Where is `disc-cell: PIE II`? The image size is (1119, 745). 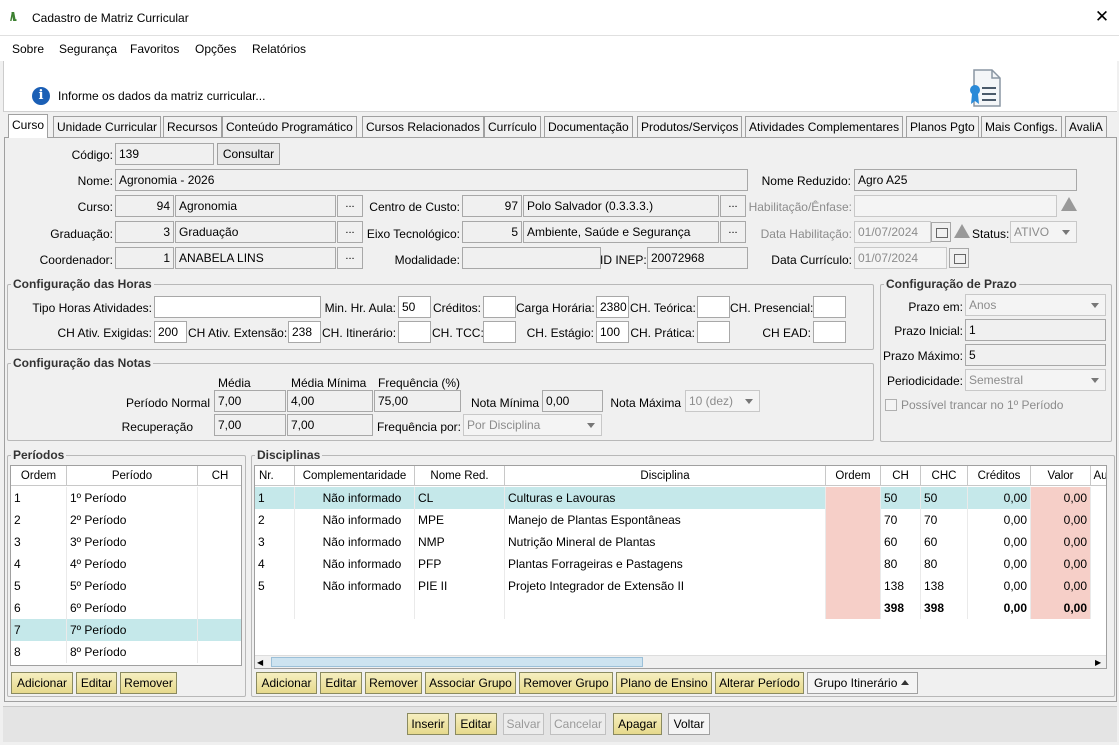
disc-cell: PIE II is located at coordinates (460, 586).